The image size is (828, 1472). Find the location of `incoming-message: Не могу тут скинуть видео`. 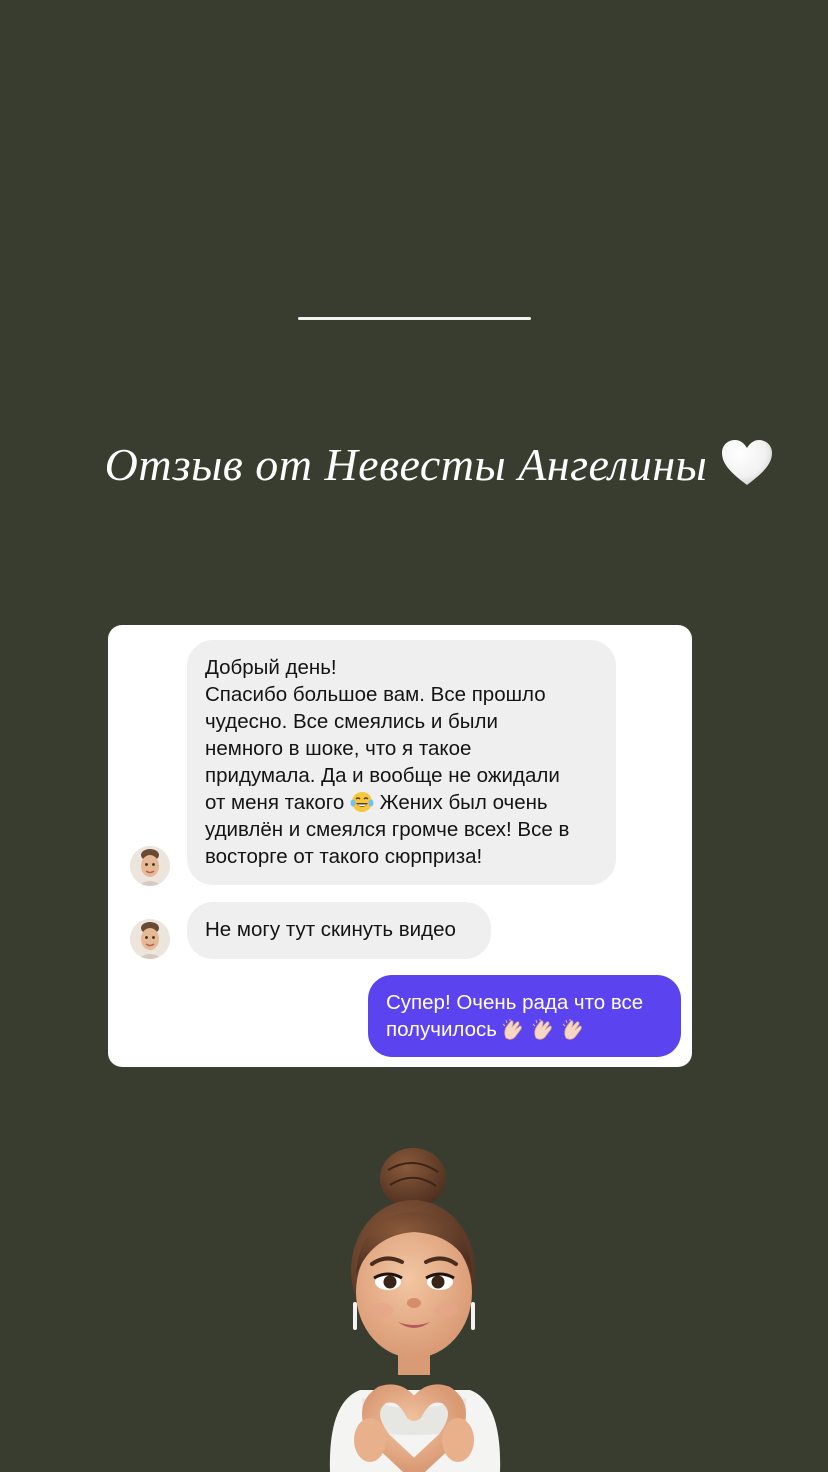

incoming-message: Не могу тут скинуть видео is located at coordinates (339, 930).